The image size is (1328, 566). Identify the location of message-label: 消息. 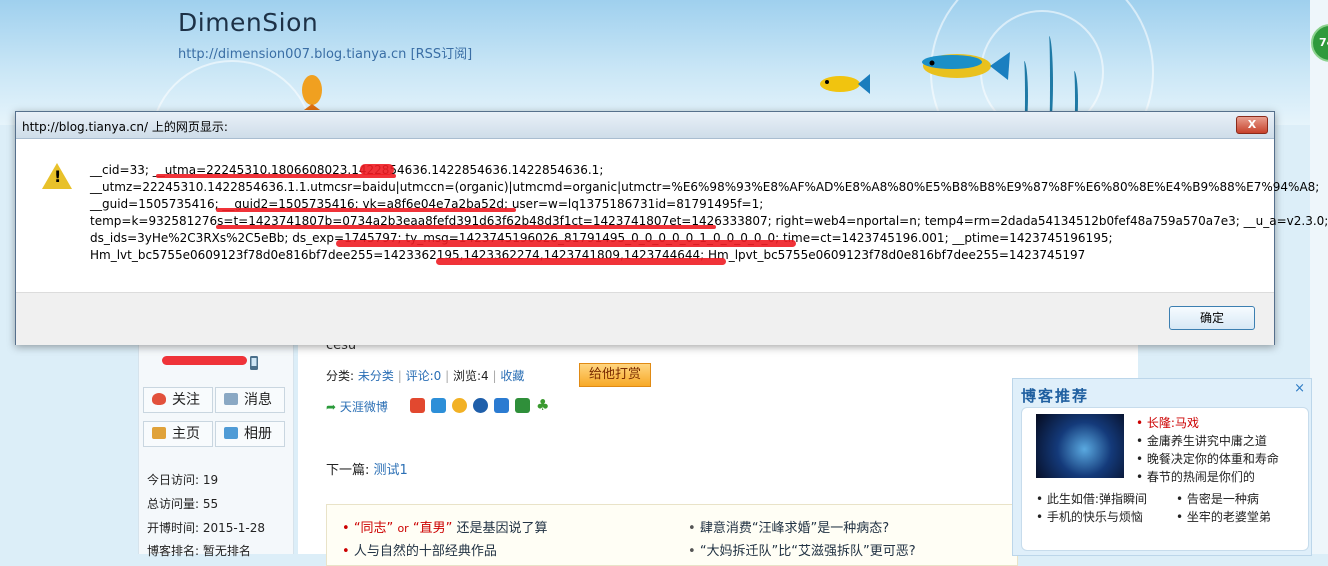
(258, 400).